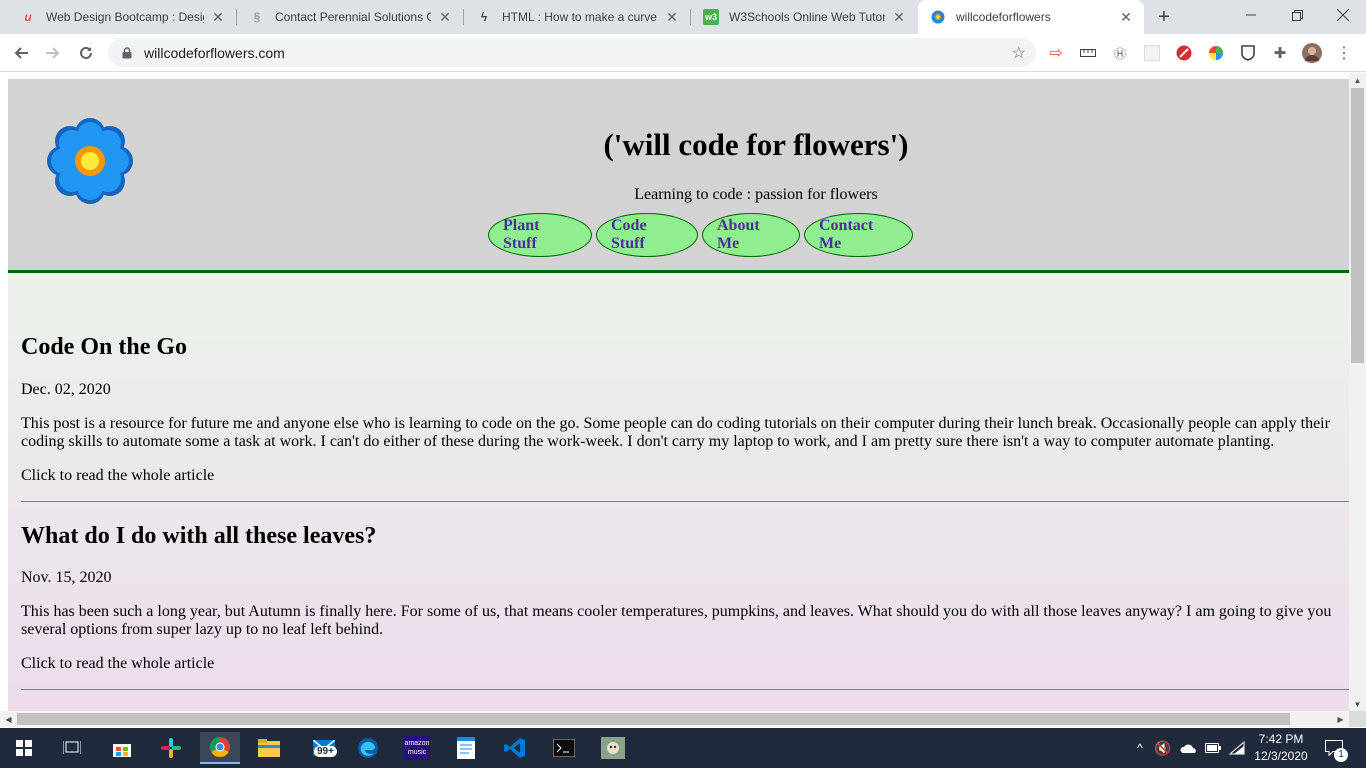  I want to click on bitwarden-extension-icon, so click(1248, 53).